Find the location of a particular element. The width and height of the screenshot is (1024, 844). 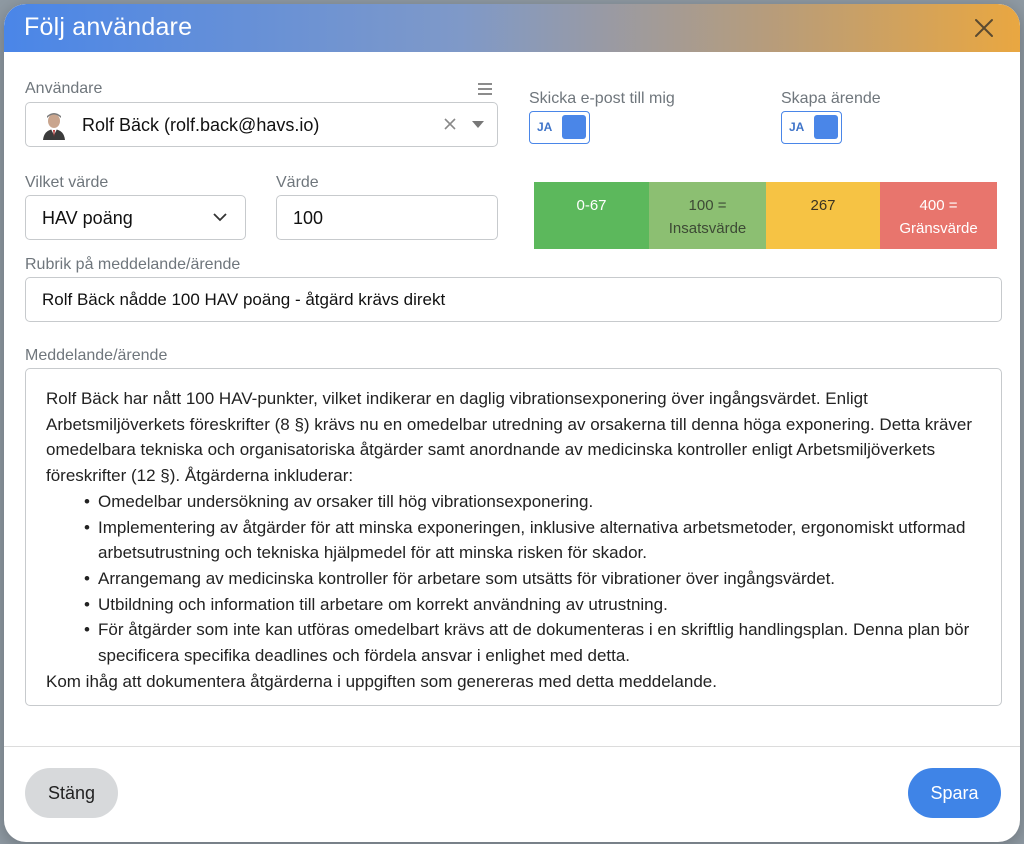

case-toggle-text: JA is located at coordinates (797, 127).